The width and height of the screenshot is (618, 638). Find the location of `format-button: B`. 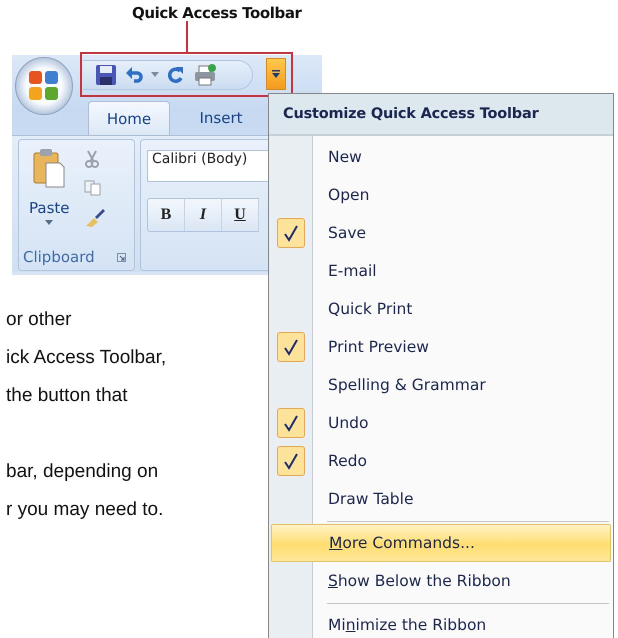

format-button: B is located at coordinates (166, 215).